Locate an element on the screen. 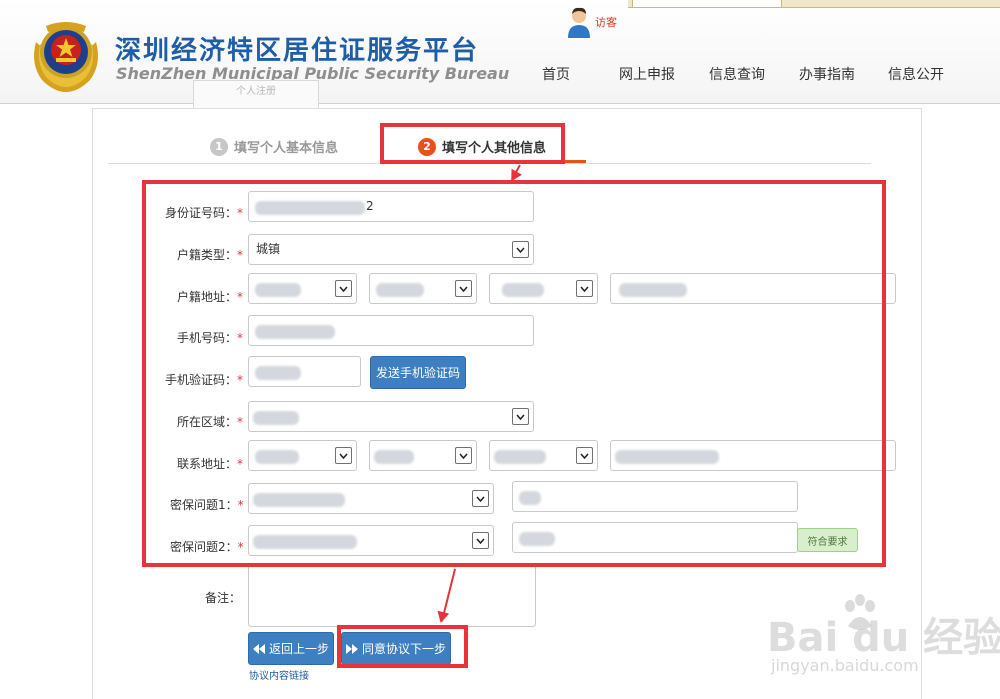  nav-guide: 办事指南 is located at coordinates (827, 74).